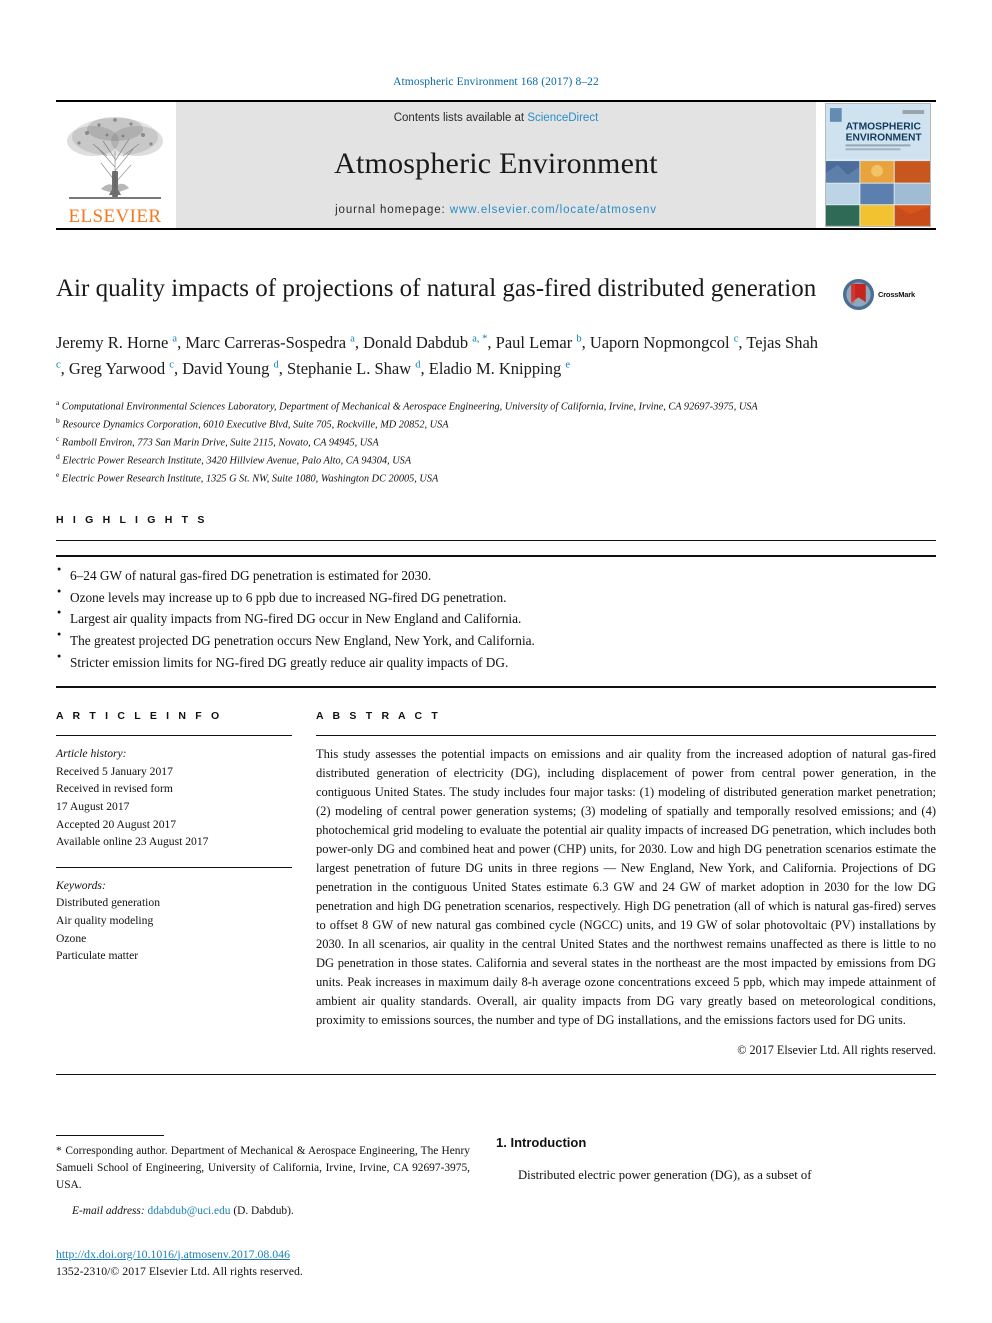  I want to click on affiliation-mark: a, so click(58, 403).